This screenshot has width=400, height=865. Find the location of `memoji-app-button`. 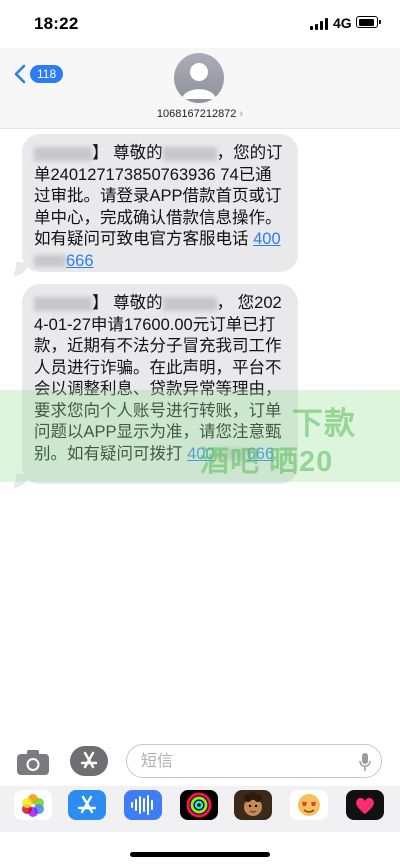

memoji-app-button is located at coordinates (253, 805).